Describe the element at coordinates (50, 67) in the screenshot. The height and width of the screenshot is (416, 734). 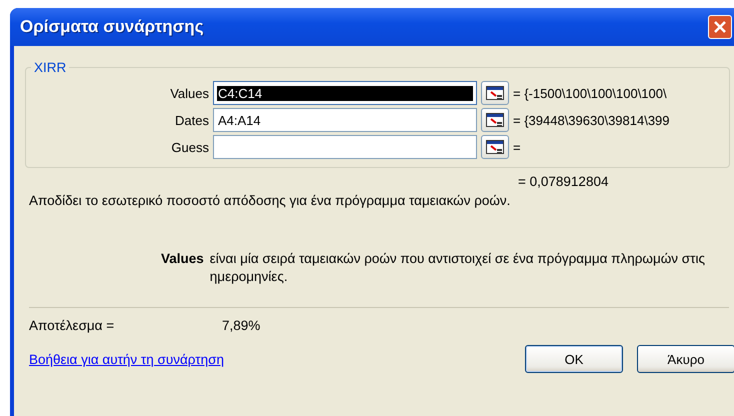
I see `function-name: XIRR` at that location.